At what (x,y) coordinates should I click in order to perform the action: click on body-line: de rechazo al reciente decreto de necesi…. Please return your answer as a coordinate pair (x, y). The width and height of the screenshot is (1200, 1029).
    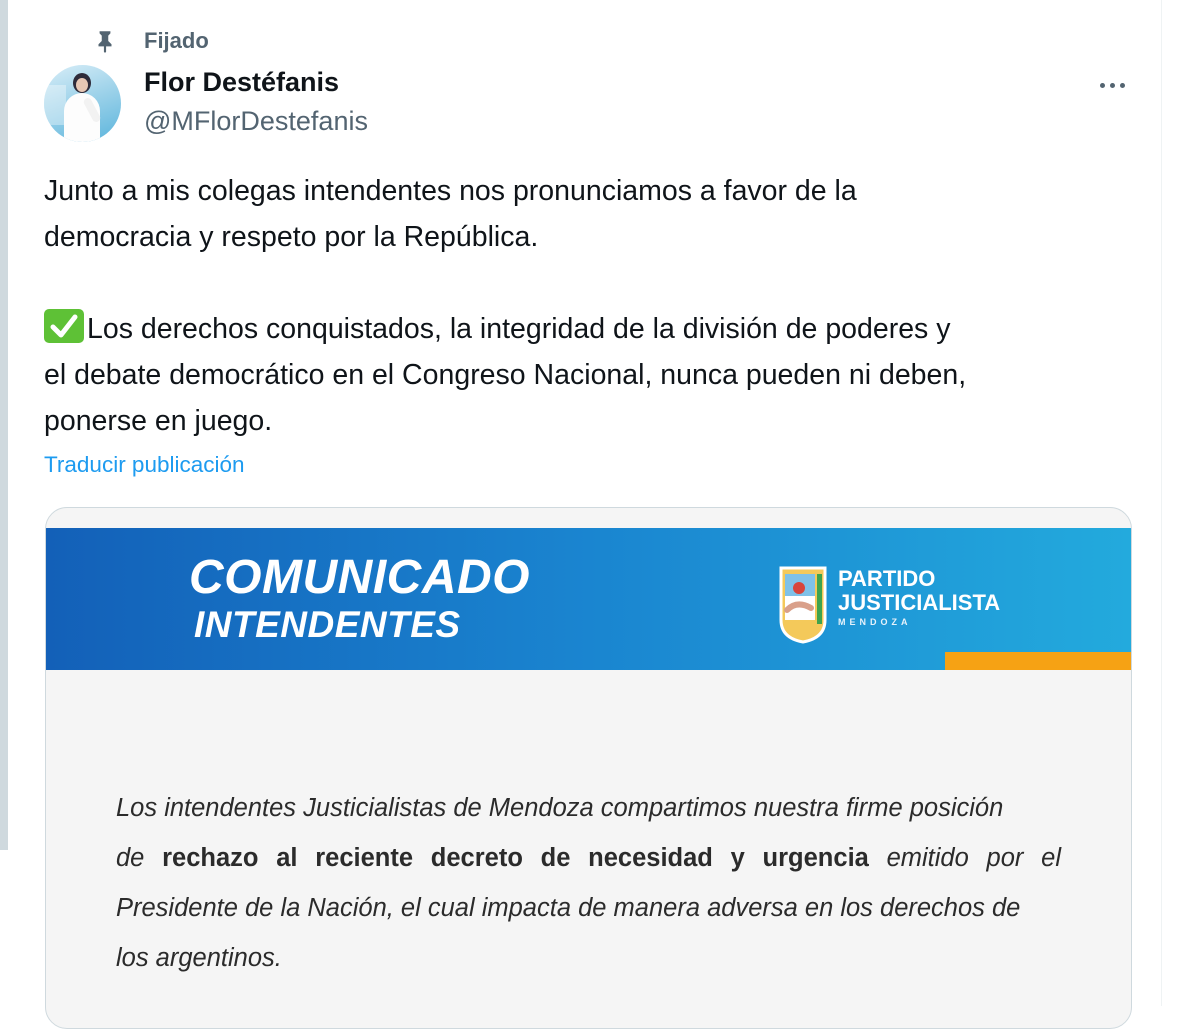
    Looking at the image, I should click on (588, 858).